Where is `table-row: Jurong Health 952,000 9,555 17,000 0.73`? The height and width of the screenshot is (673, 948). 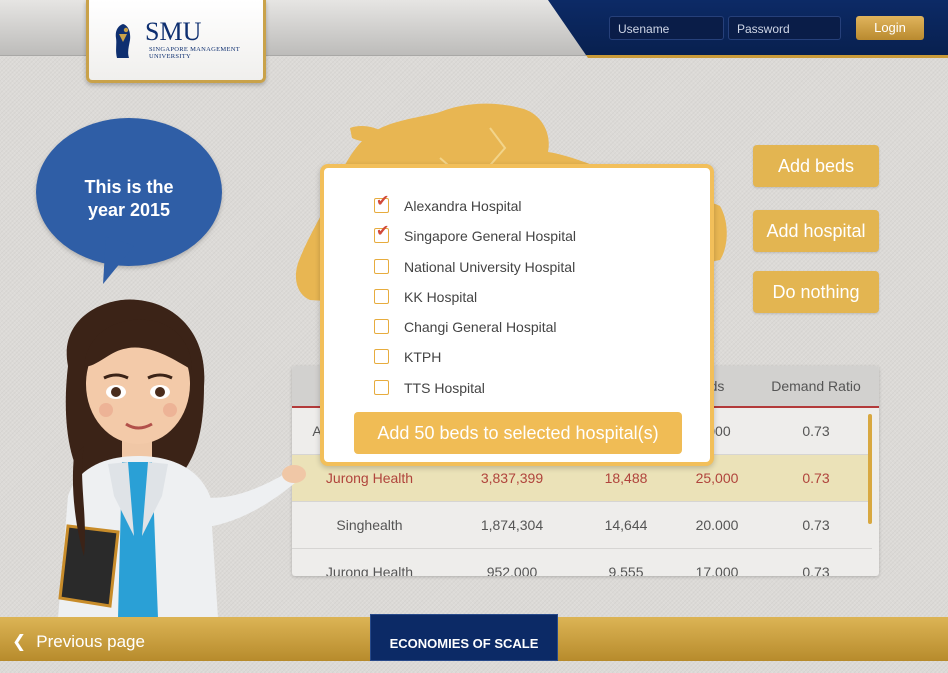
table-row: Jurong Health 952,000 9,555 17,000 0.73 is located at coordinates (582, 562).